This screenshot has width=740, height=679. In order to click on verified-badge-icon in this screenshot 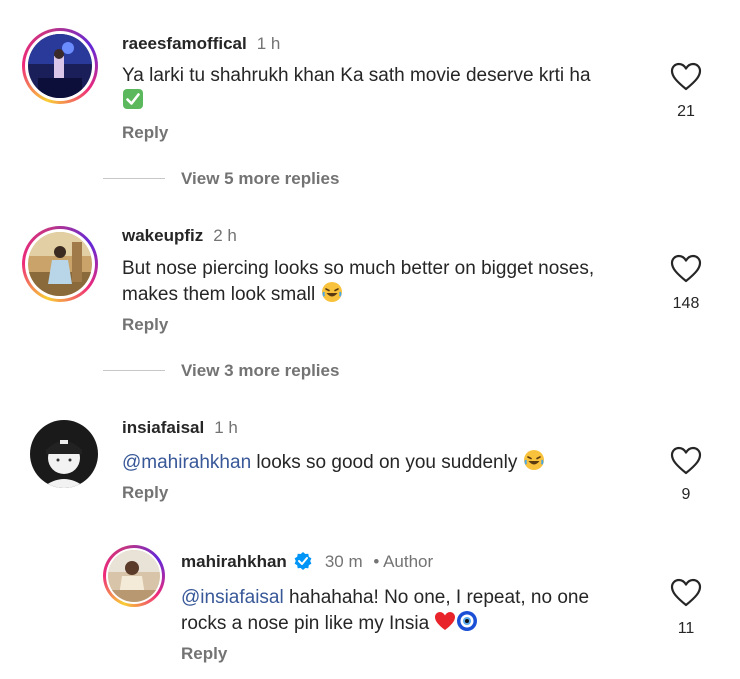, I will do `click(303, 563)`.